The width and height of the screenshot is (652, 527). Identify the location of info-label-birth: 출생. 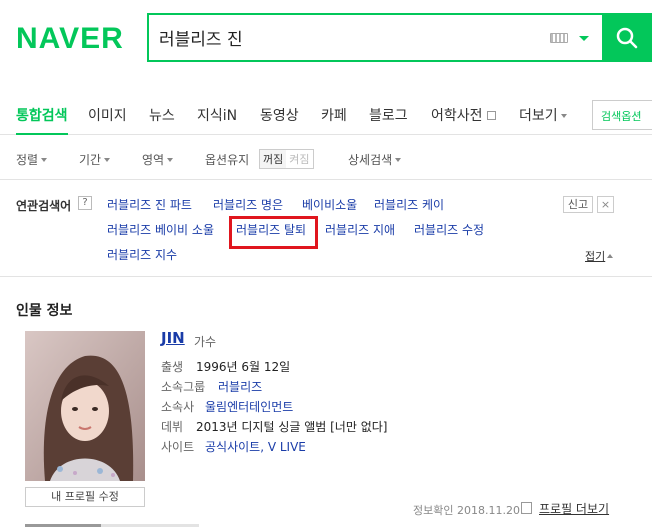
(172, 367).